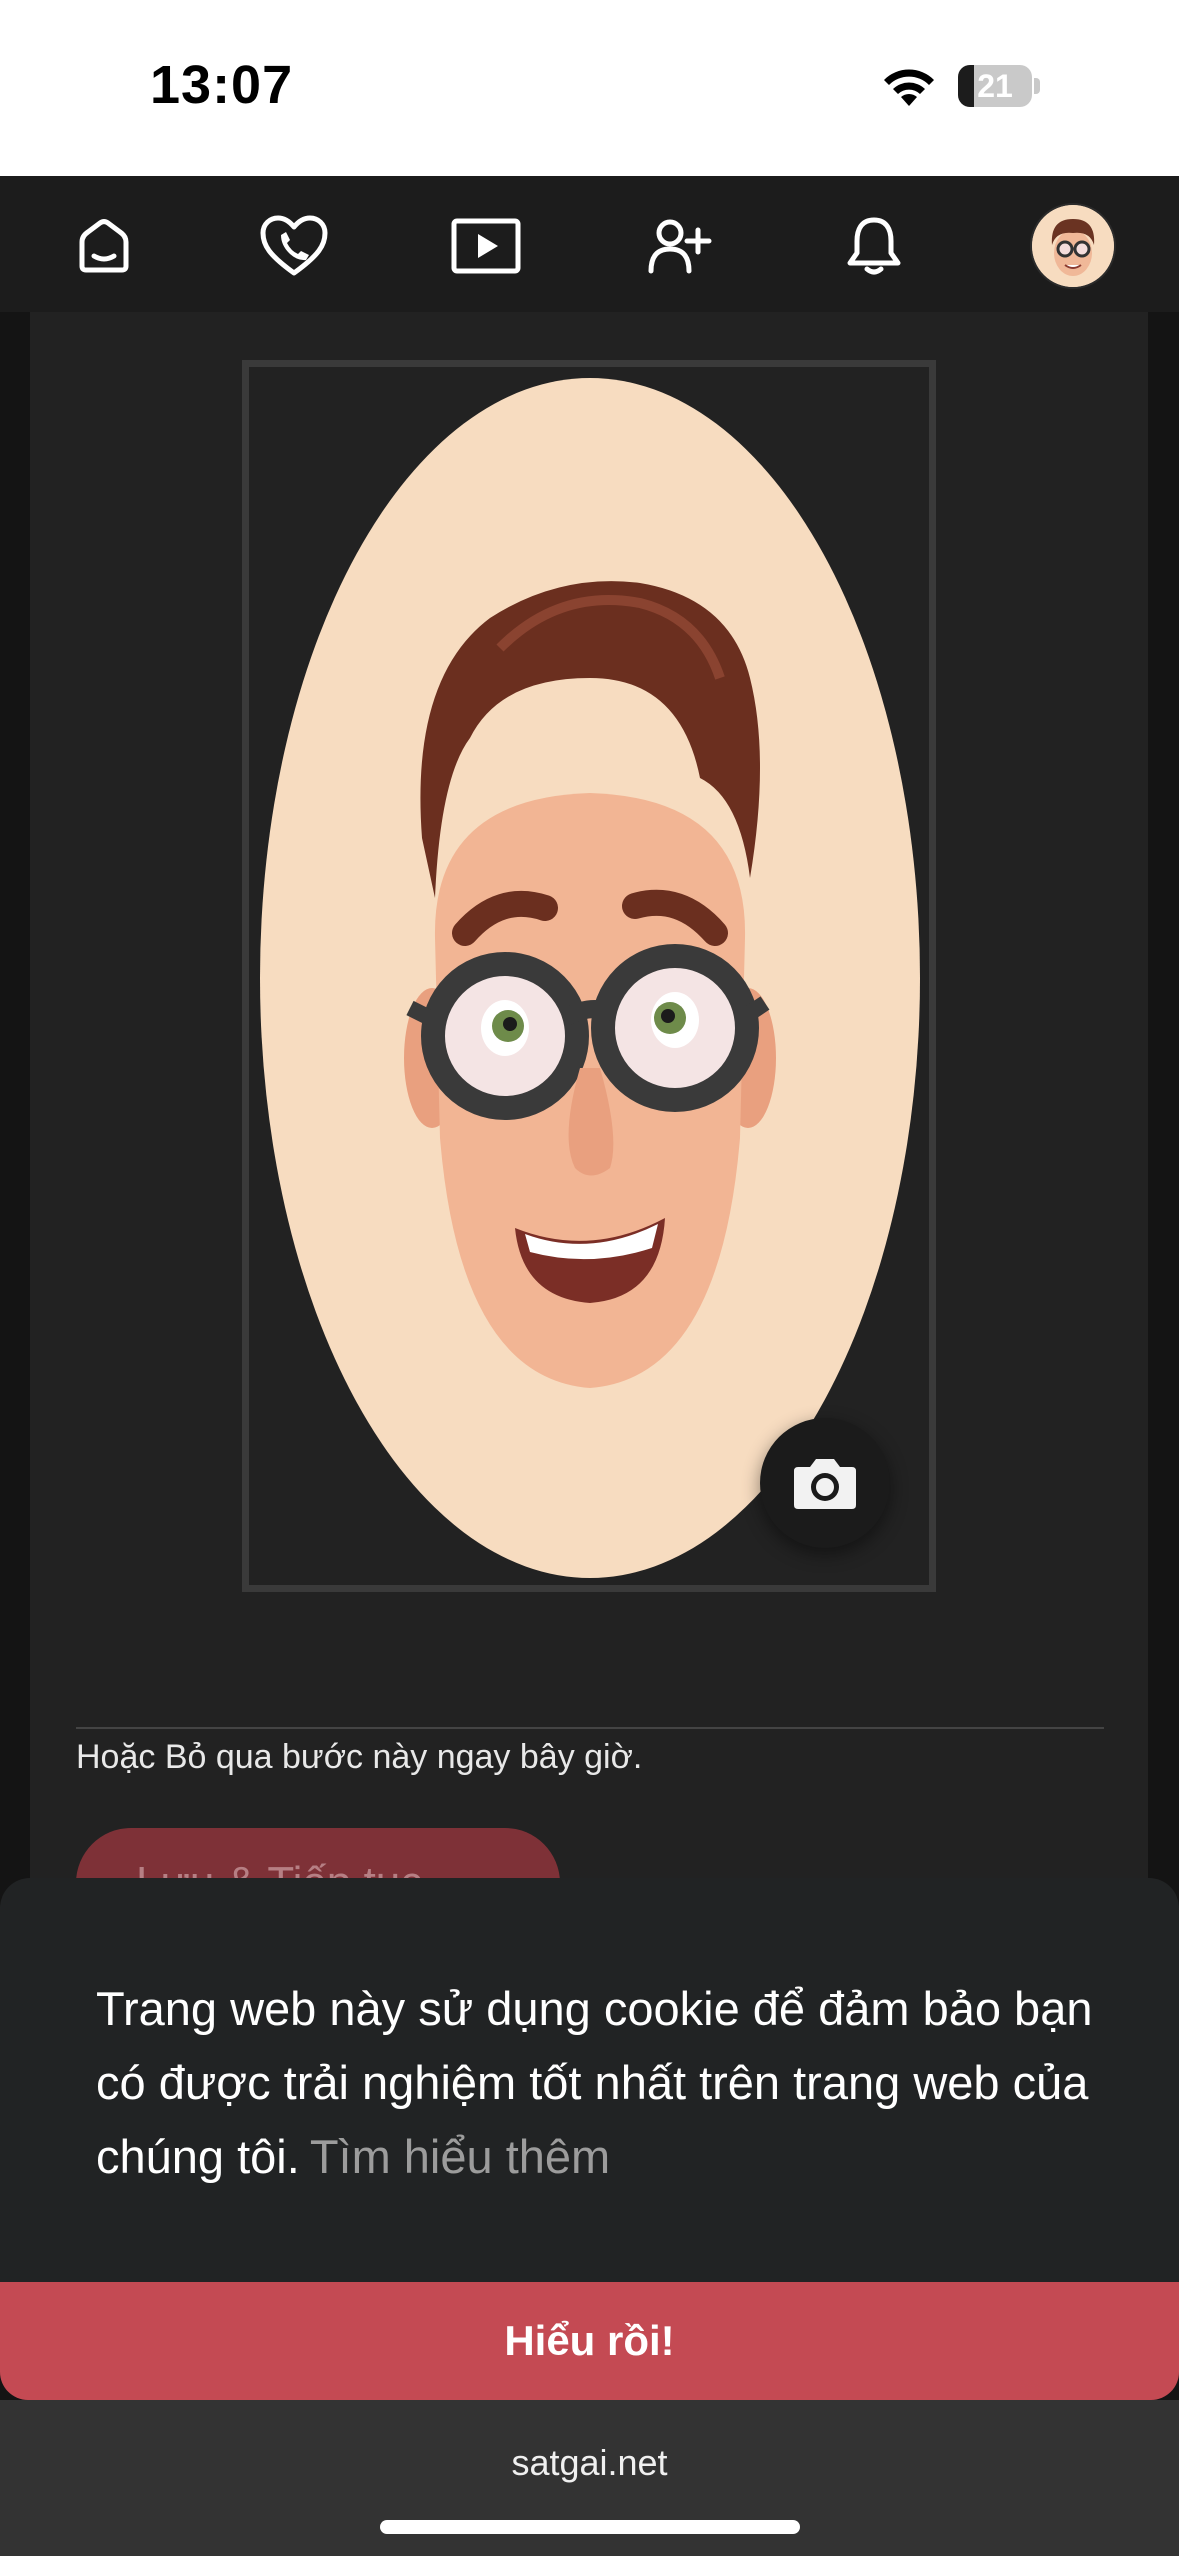  I want to click on camera-icon, so click(825, 1484).